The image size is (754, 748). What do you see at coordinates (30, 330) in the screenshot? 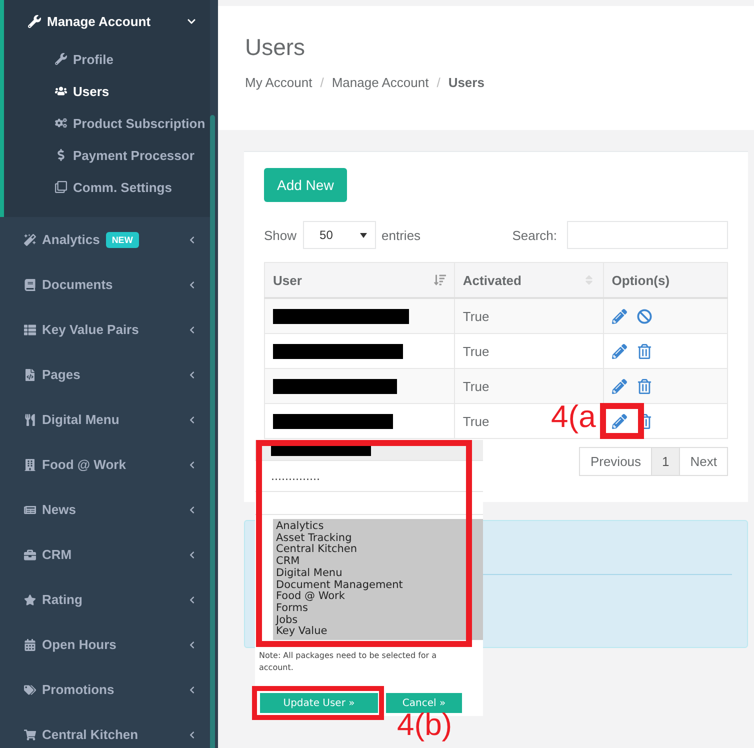
I see `list-icon` at bounding box center [30, 330].